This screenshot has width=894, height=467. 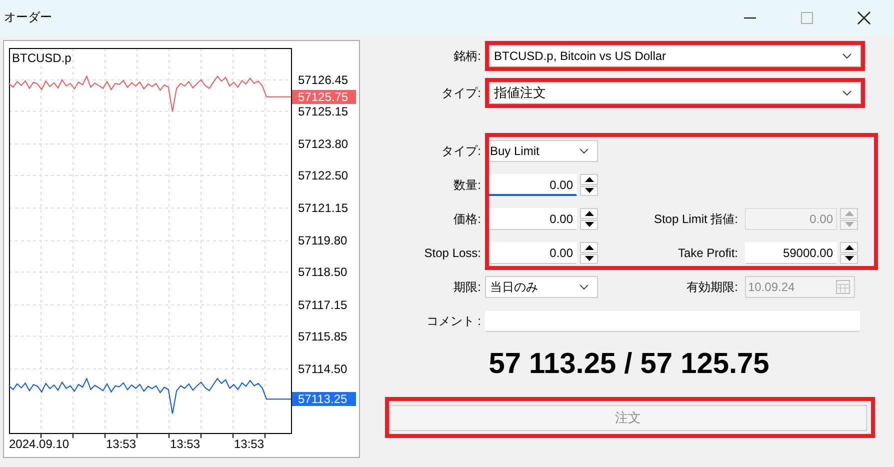 I want to click on axis-label: 57114.50, so click(x=323, y=369).